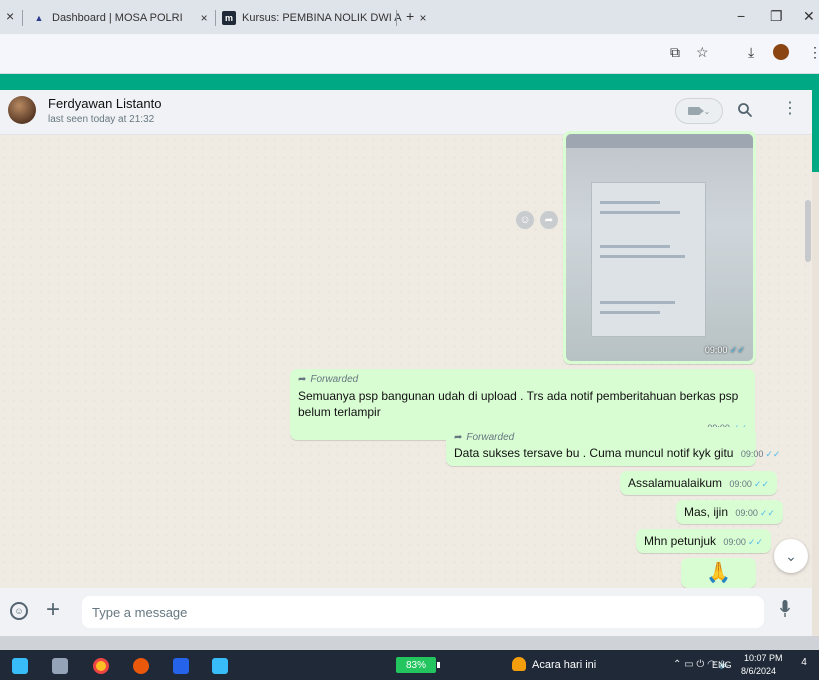 This screenshot has height=680, width=819. What do you see at coordinates (781, 52) in the screenshot?
I see `profile-icon` at bounding box center [781, 52].